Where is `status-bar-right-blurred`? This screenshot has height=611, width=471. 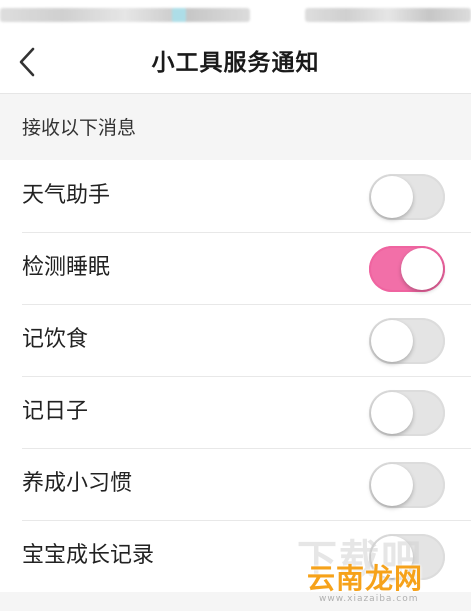
status-bar-right-blurred is located at coordinates (388, 15).